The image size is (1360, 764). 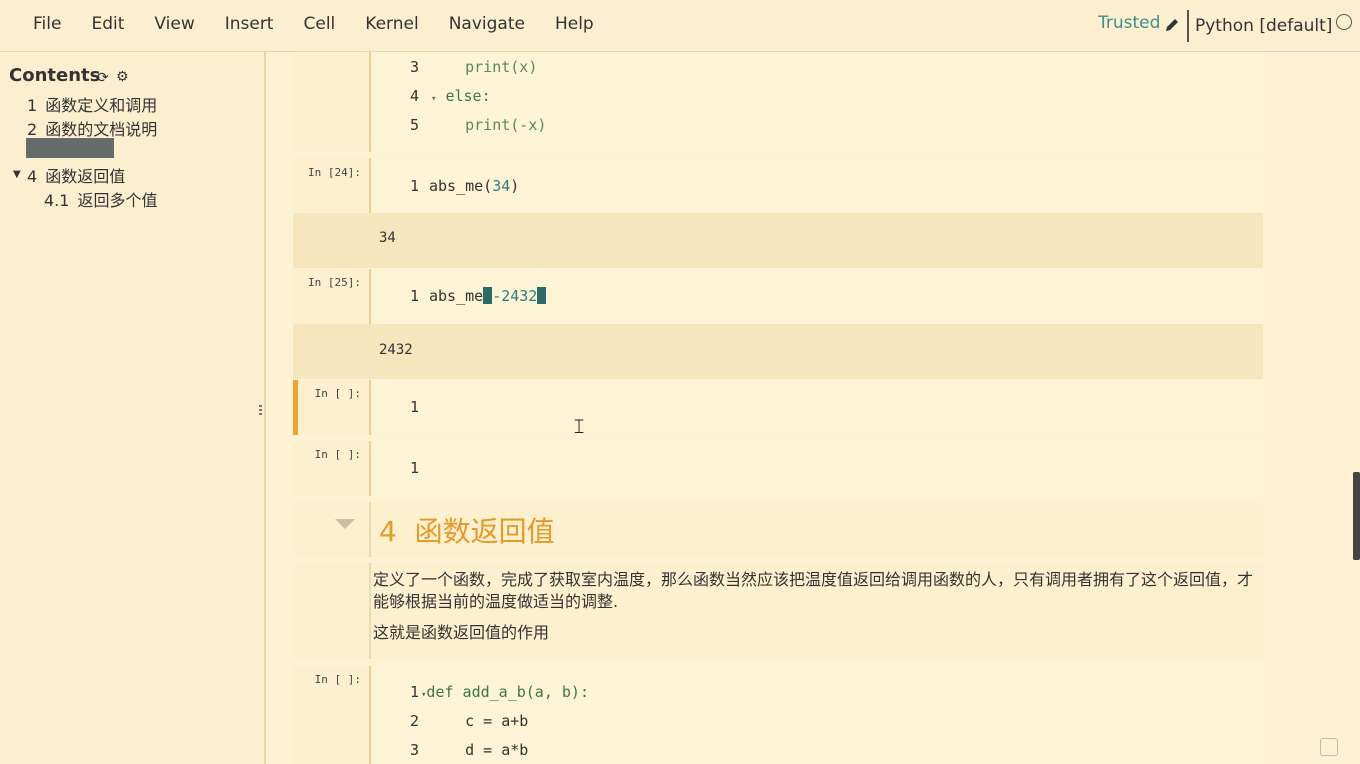 I want to click on toc-item-num: 4.1, so click(x=57, y=200).